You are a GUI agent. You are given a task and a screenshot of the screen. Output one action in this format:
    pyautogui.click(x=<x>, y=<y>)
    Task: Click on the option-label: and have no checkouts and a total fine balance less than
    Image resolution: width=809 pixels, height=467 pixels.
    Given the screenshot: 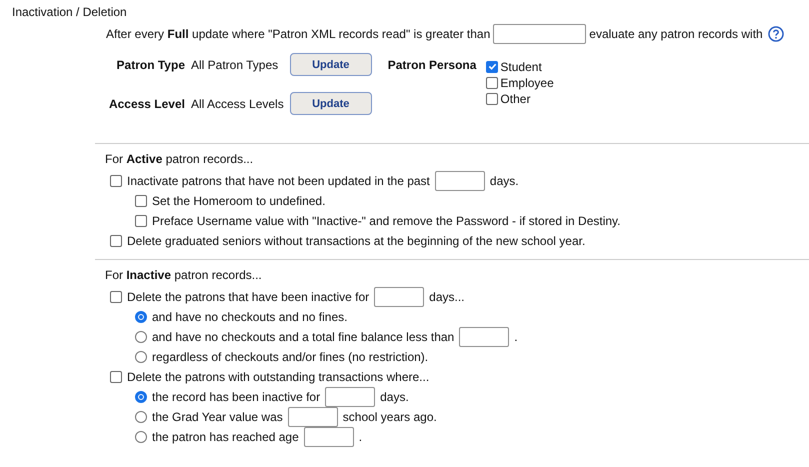 What is the action you would take?
    pyautogui.click(x=303, y=337)
    